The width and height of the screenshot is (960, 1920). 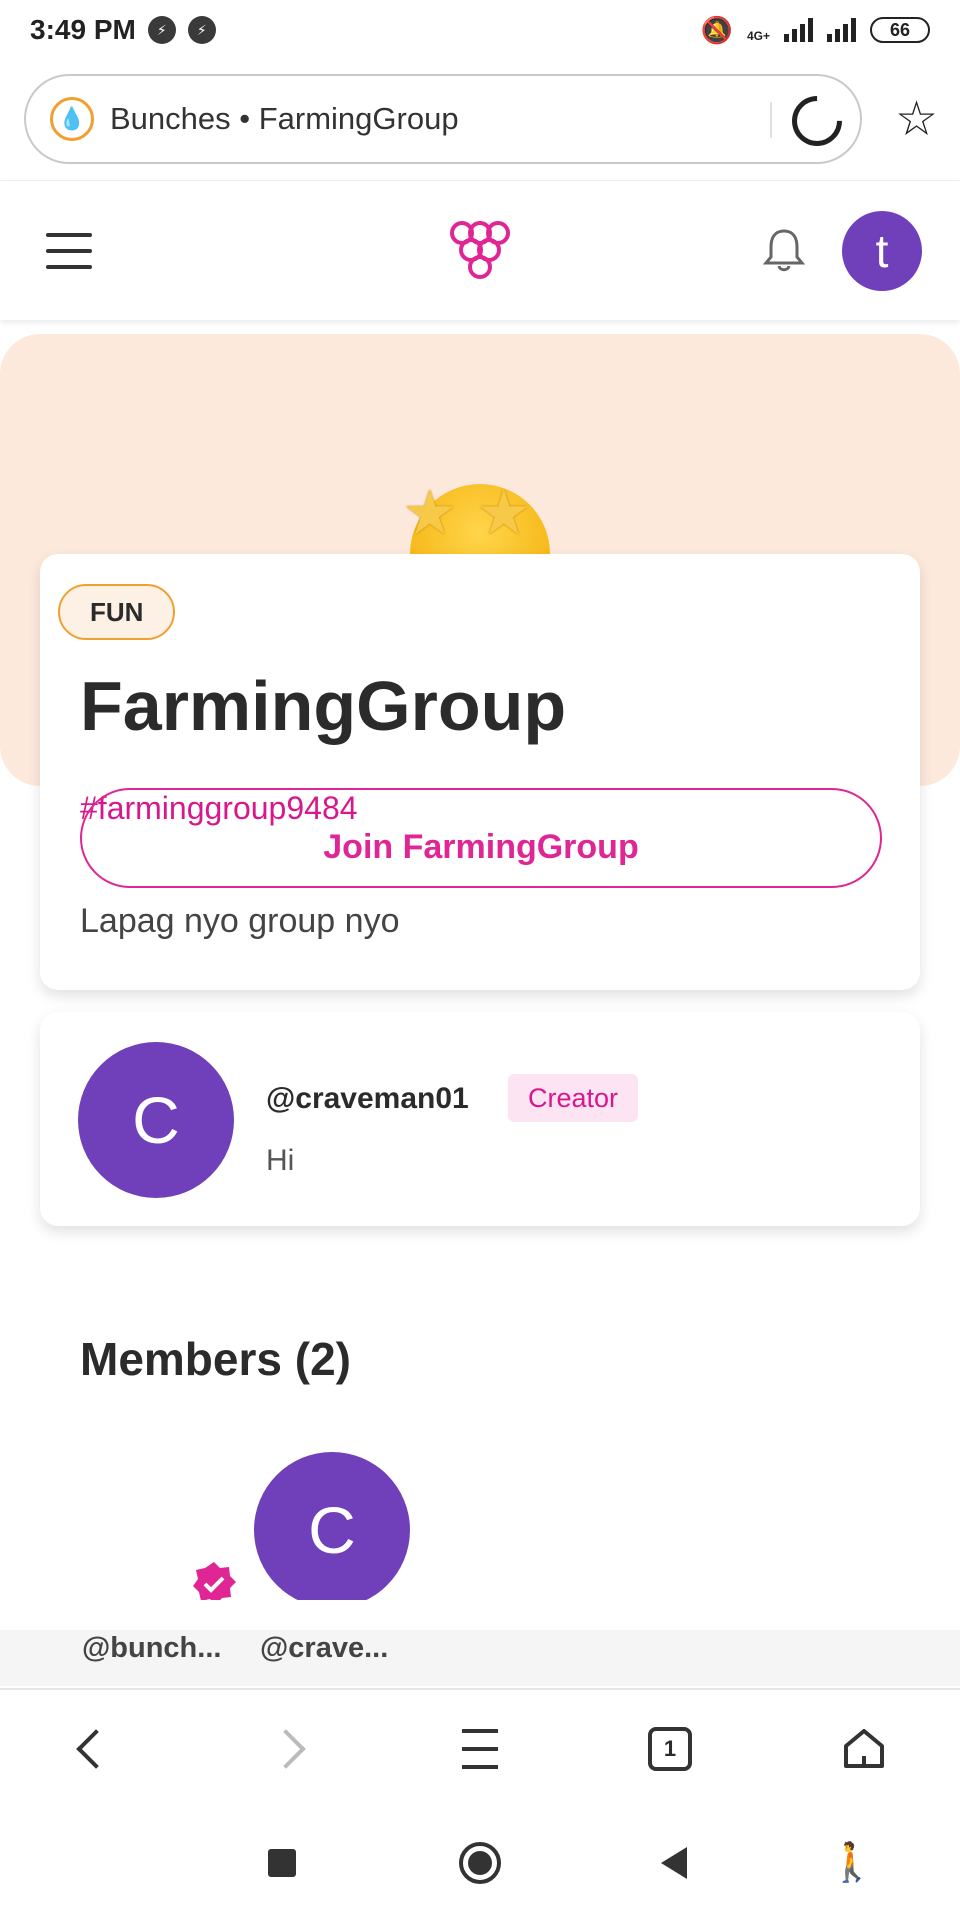 I want to click on android-nav-bar: 🚶, so click(x=480, y=1863).